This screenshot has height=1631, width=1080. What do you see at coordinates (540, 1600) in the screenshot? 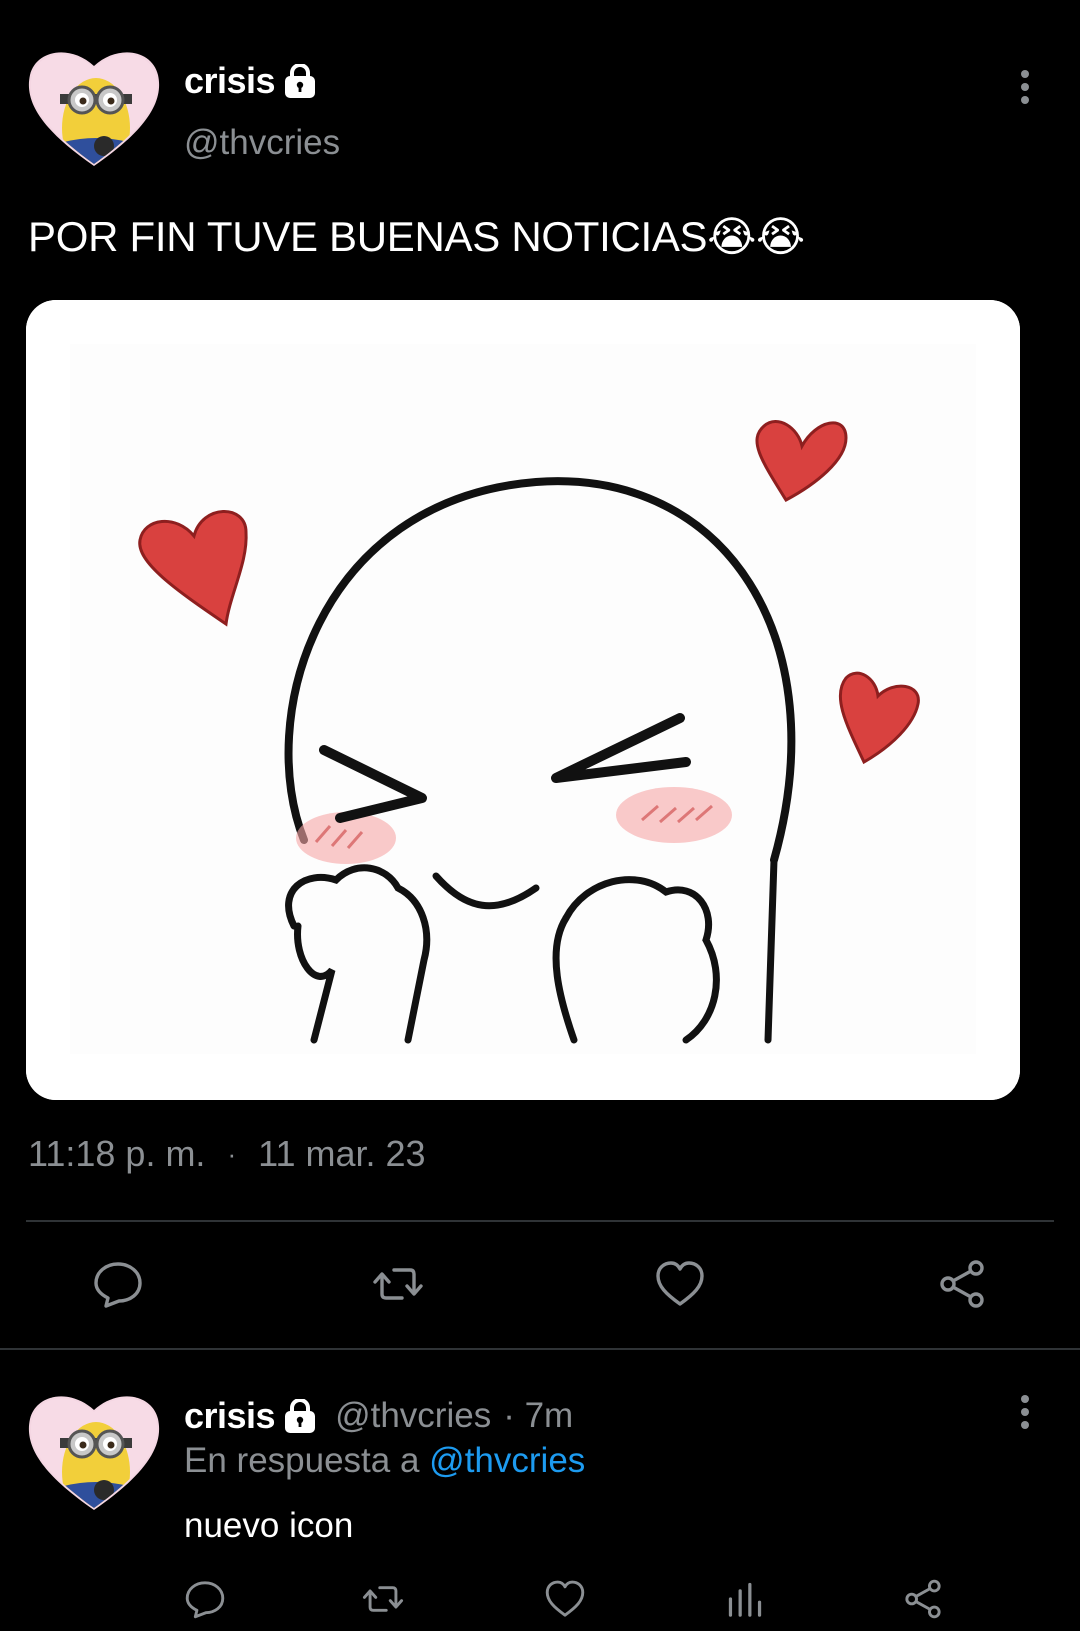
I see `reply-actions` at bounding box center [540, 1600].